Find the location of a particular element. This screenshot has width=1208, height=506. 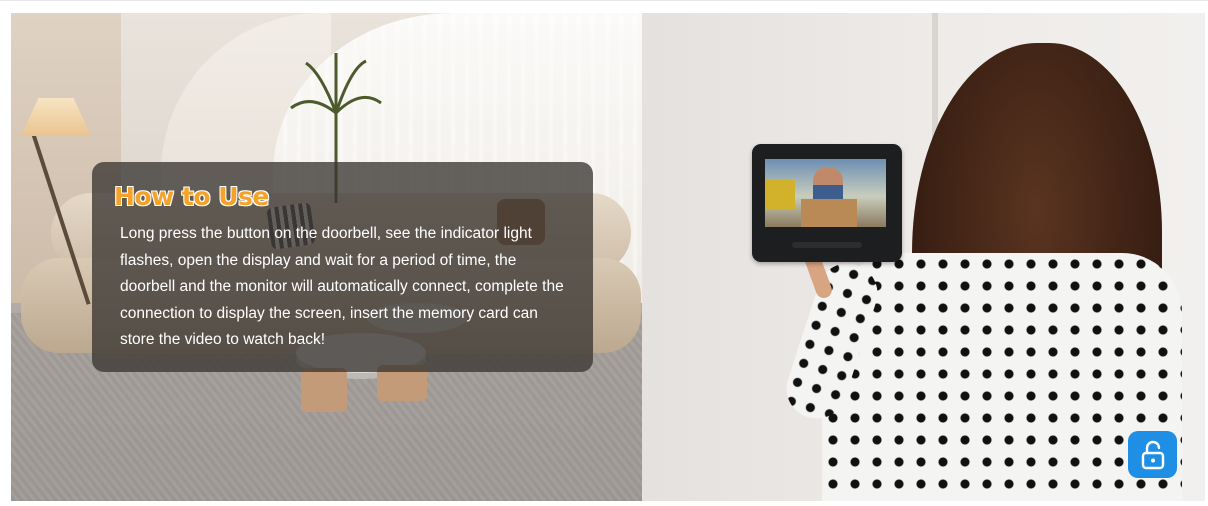

unlock-icon is located at coordinates (1152, 454).